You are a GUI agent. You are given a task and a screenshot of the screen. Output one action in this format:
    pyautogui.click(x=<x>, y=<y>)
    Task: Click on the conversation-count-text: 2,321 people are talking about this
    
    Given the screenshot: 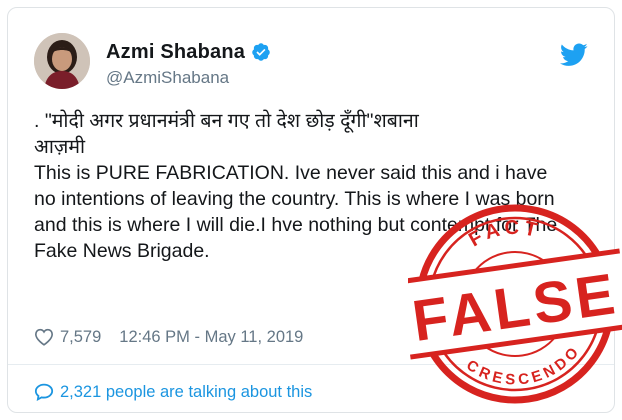 What is the action you would take?
    pyautogui.click(x=186, y=391)
    